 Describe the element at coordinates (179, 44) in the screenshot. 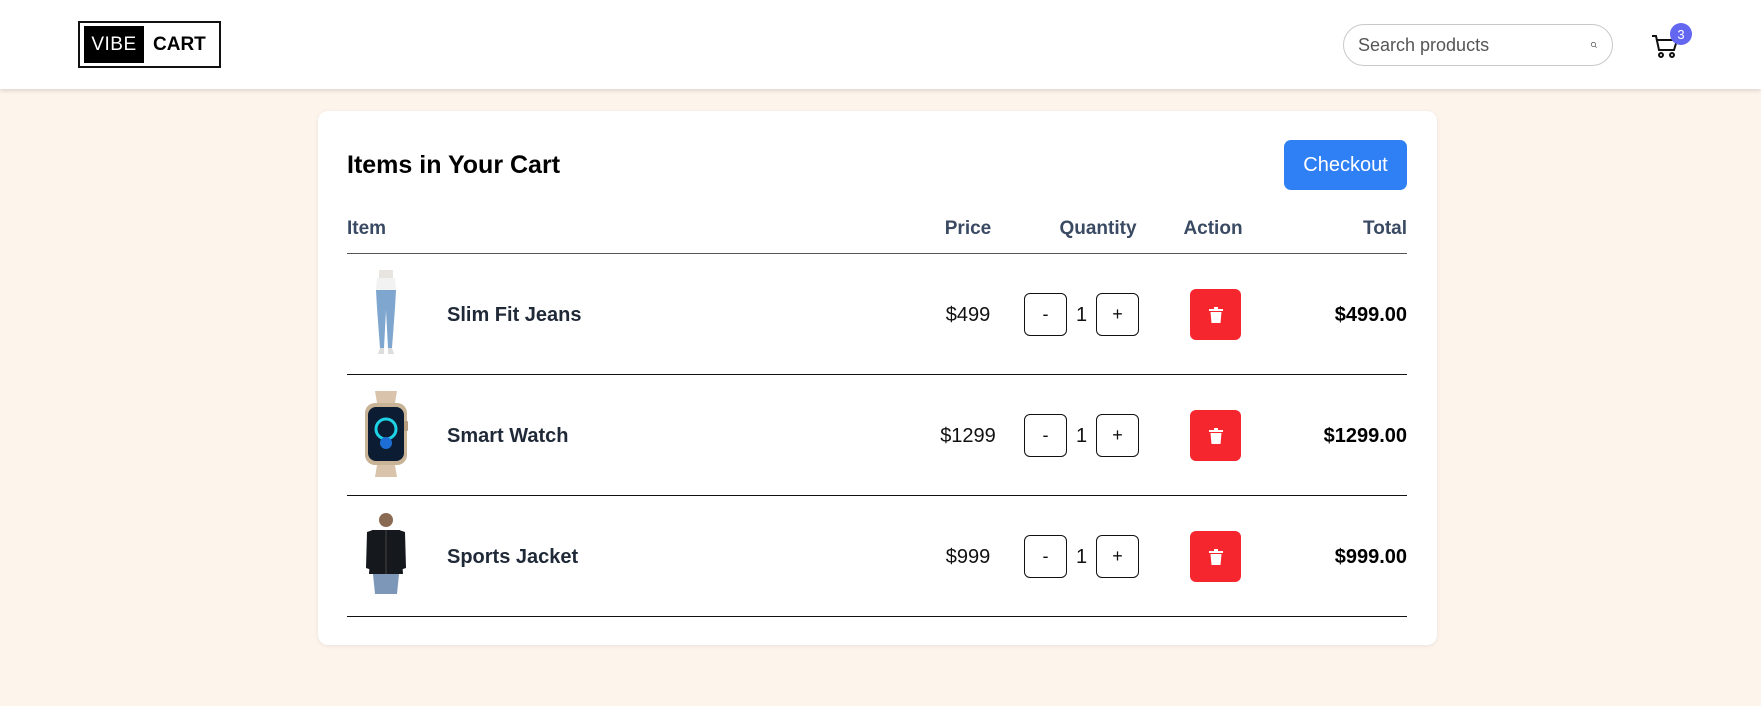

I see `logo-cart: CART` at that location.